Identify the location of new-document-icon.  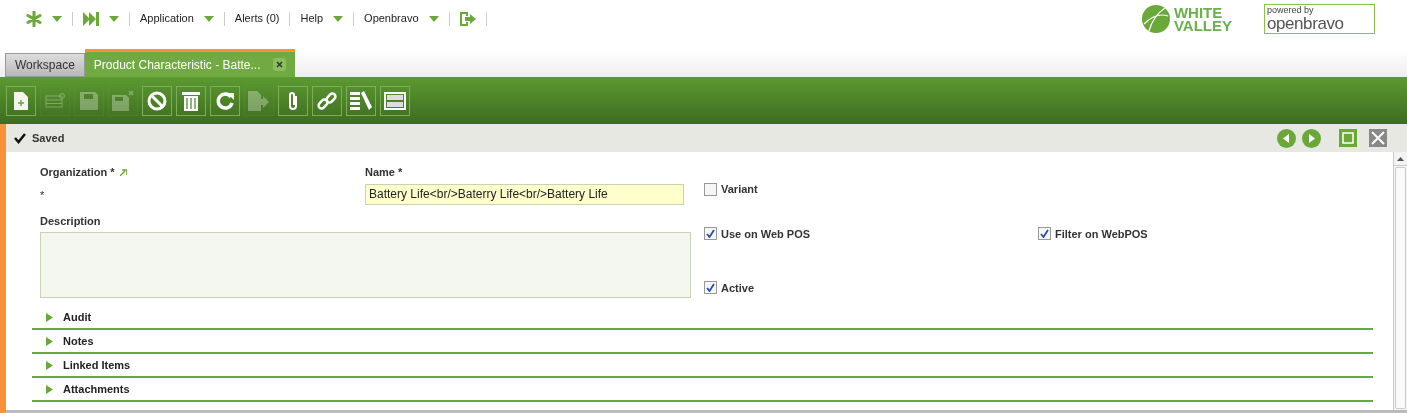
(21, 100).